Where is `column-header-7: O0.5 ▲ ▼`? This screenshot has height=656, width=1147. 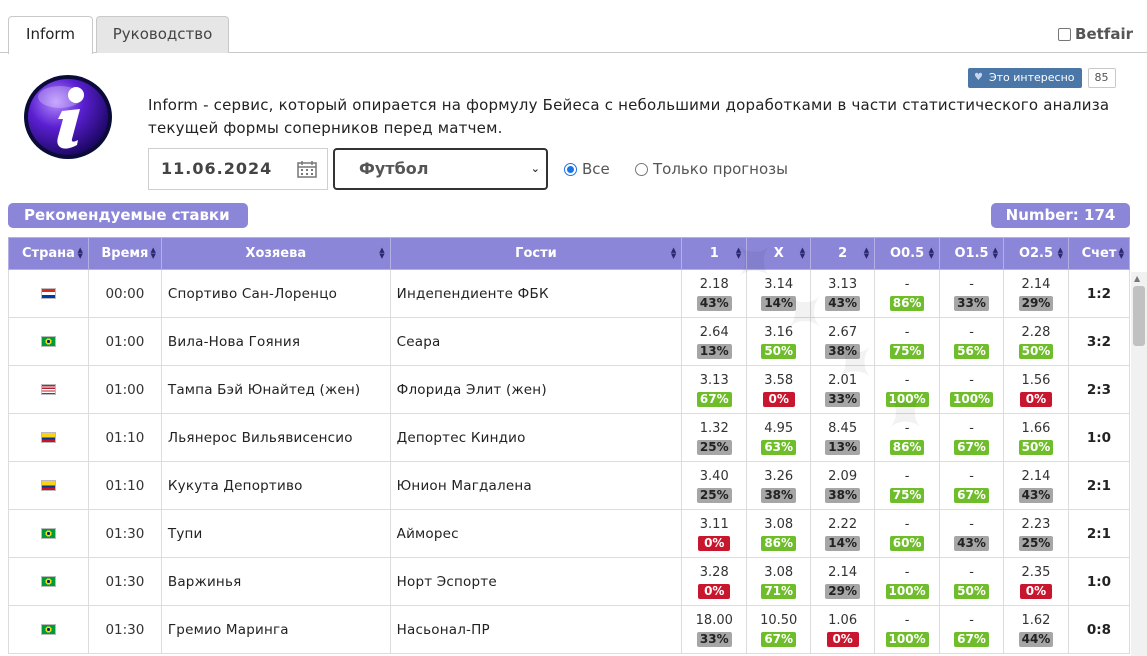 column-header-7: O0.5 ▲ ▼ is located at coordinates (907, 253).